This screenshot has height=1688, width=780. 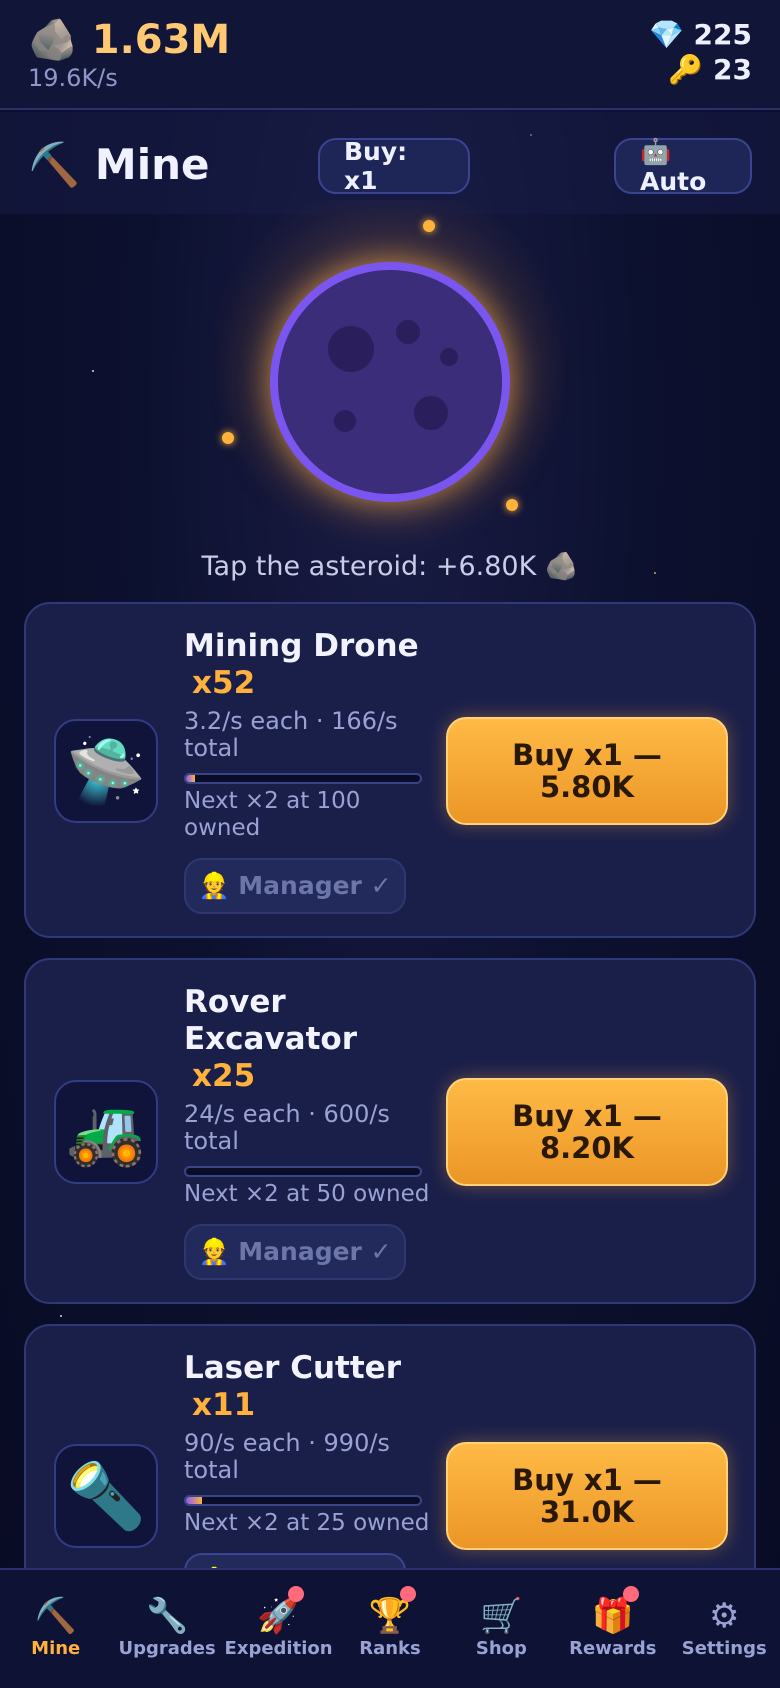 I want to click on generator-name: Rover Excavator x25, so click(x=299, y=1039).